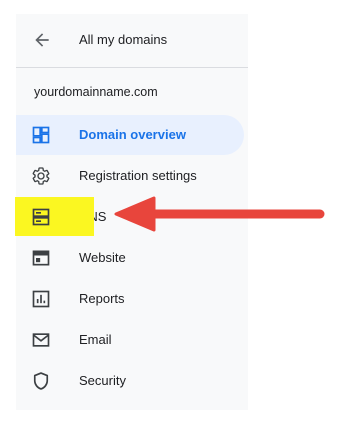  What do you see at coordinates (41, 381) in the screenshot?
I see `shield-icon` at bounding box center [41, 381].